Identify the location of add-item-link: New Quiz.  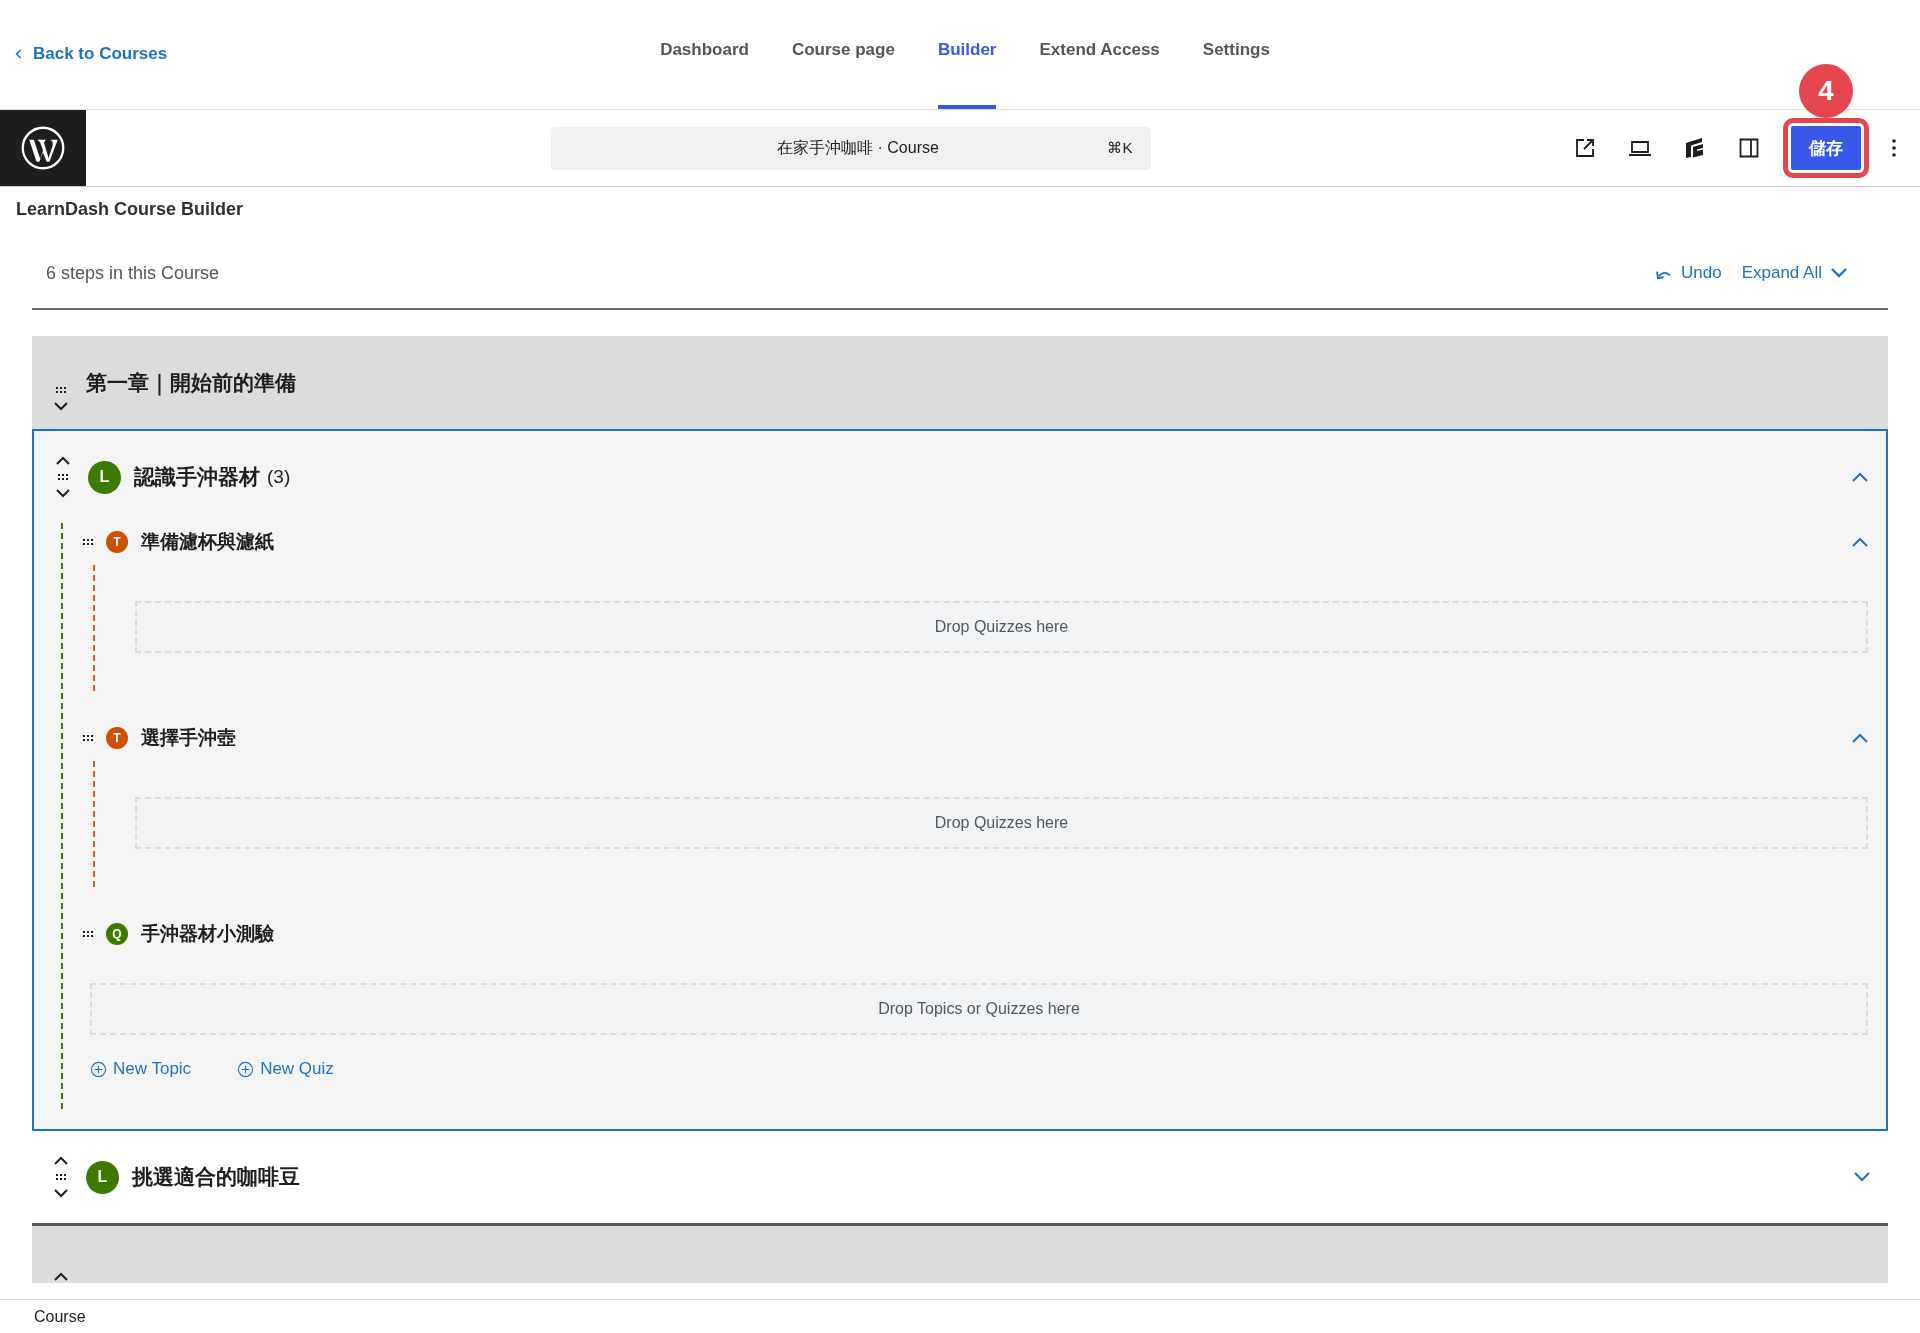
(285, 1069).